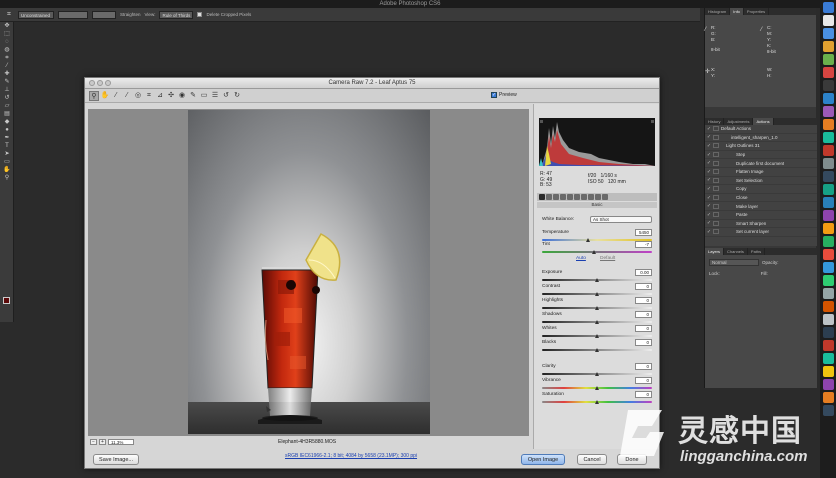 The width and height of the screenshot is (836, 478). Describe the element at coordinates (200, 14) in the screenshot. I see `delete-cropped-checkbox` at that location.